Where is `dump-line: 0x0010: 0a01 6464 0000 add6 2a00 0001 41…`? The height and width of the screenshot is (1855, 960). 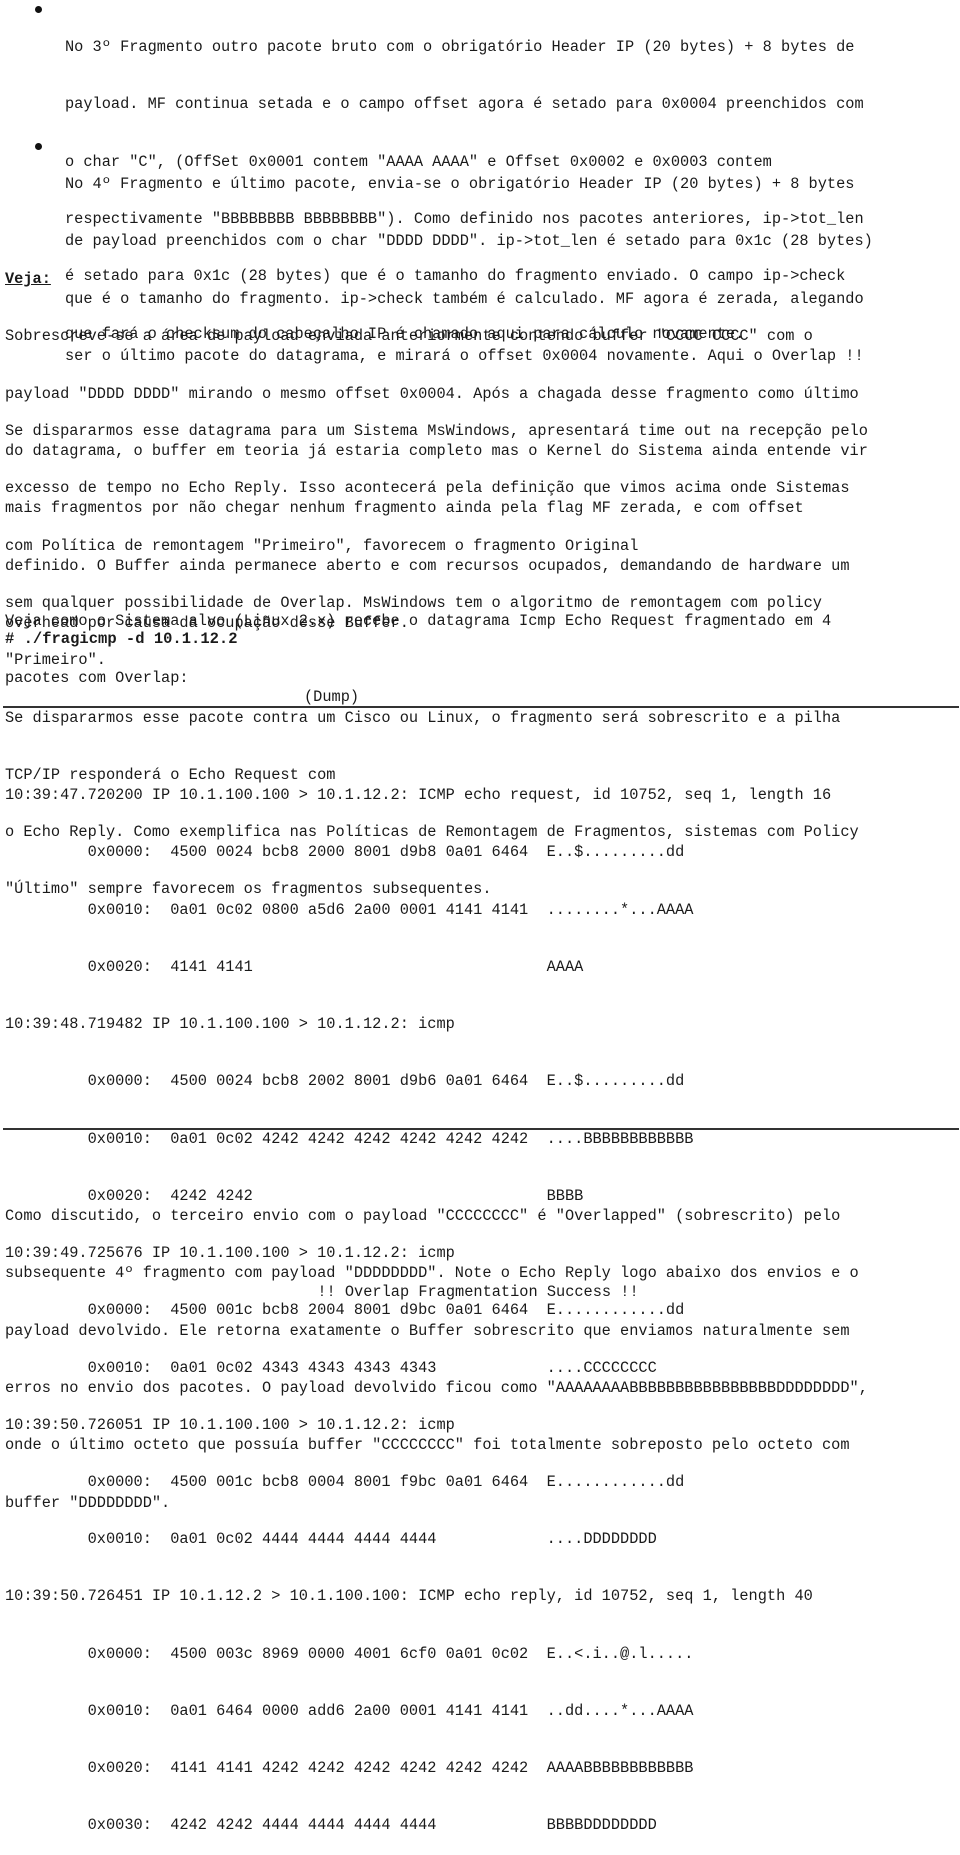 dump-line: 0x0010: 0a01 6464 0000 add6 2a00 0001 41… is located at coordinates (349, 1710).